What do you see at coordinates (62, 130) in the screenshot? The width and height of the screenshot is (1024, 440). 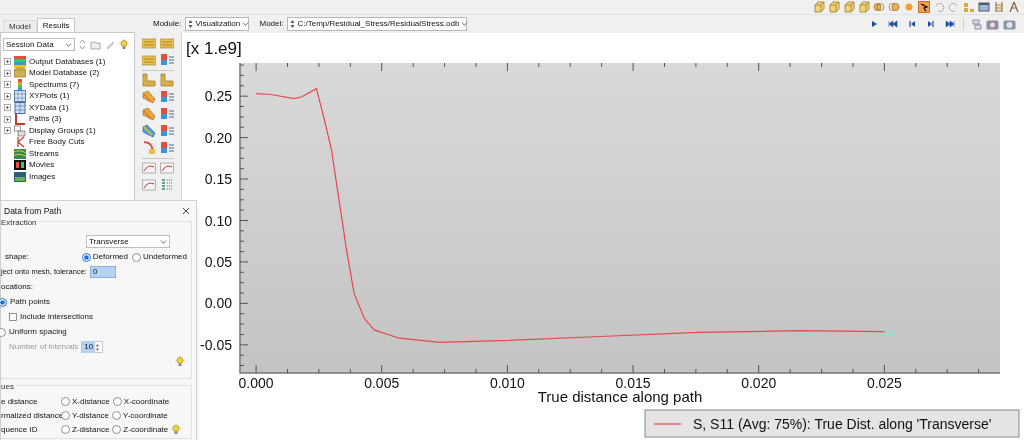 I see `tree-item: Display Groups (1)` at bounding box center [62, 130].